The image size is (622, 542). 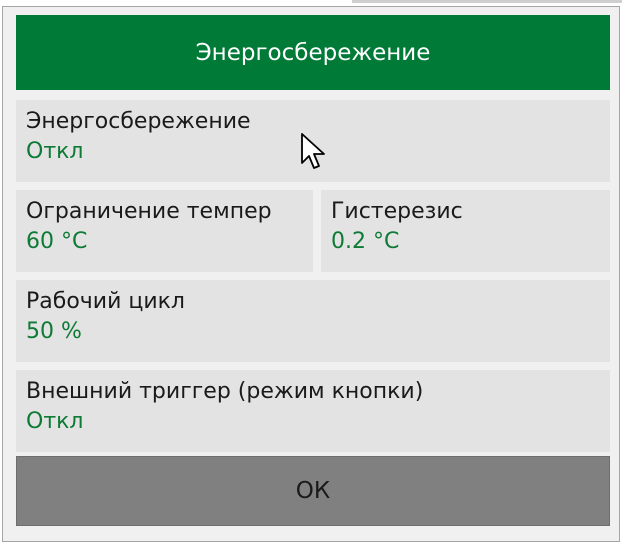 What do you see at coordinates (313, 321) in the screenshot?
I see `duty-cycle-field: Рабочий цикл 50 %` at bounding box center [313, 321].